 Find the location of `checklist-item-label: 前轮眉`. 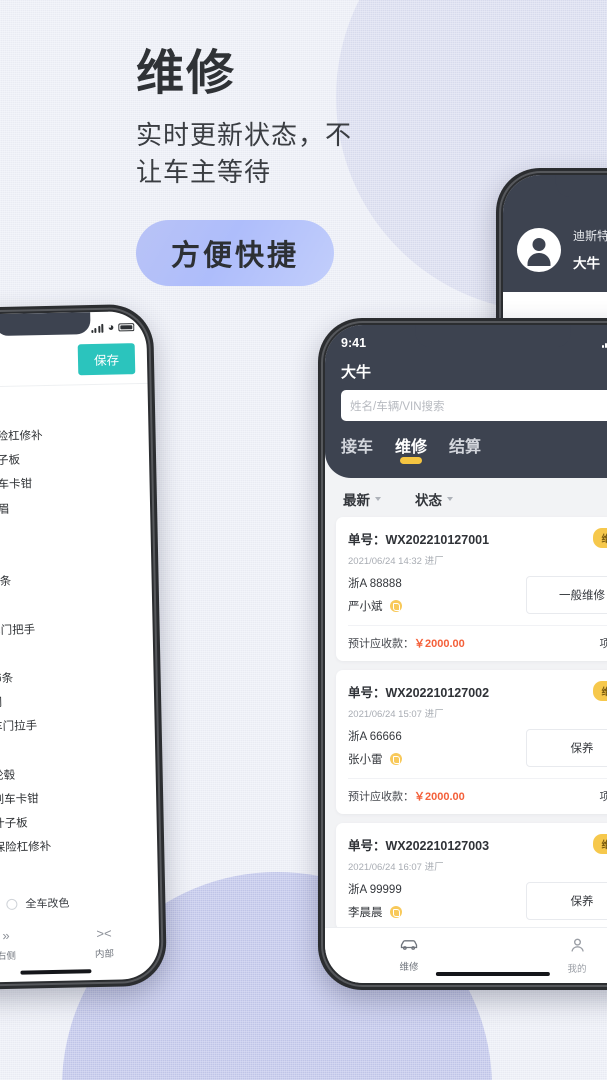

checklist-item-label: 前轮眉 is located at coordinates (5, 510).